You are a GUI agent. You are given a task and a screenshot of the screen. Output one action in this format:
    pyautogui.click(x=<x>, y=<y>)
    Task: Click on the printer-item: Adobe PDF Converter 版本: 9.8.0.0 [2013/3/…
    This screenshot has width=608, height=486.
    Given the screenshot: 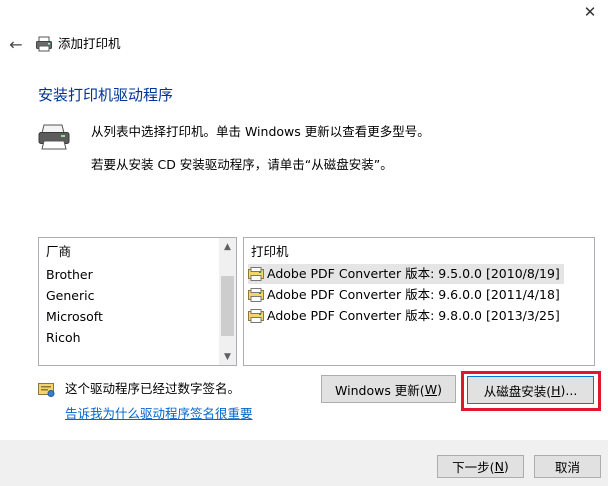 What is the action you would take?
    pyautogui.click(x=406, y=316)
    